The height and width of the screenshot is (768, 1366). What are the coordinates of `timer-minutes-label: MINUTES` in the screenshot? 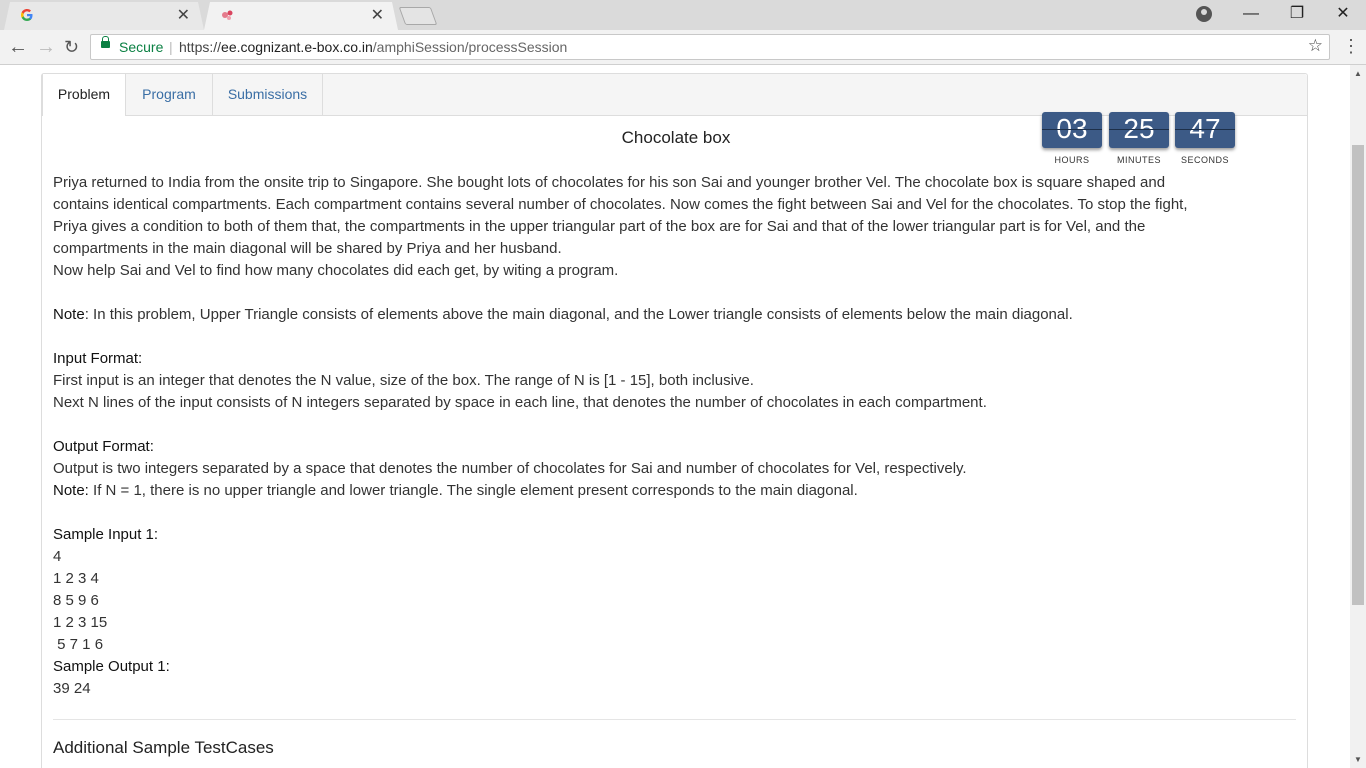 It's located at (1139, 160).